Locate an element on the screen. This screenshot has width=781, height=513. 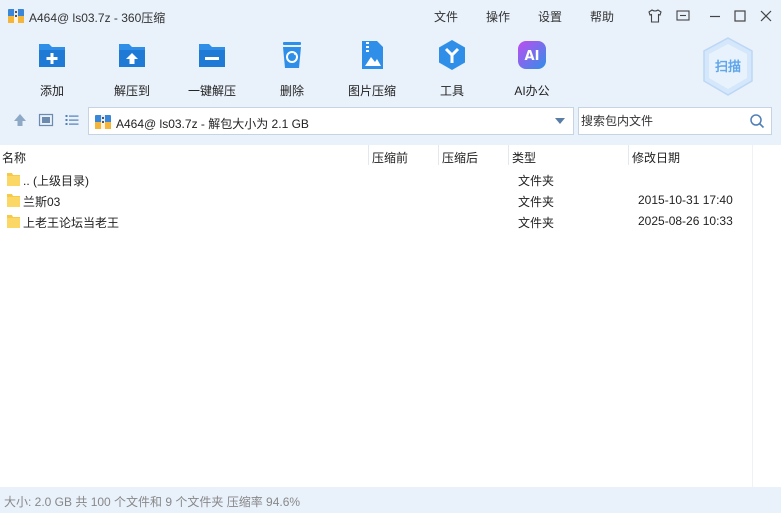
toolbar-add-label: 添加 is located at coordinates (51, 91).